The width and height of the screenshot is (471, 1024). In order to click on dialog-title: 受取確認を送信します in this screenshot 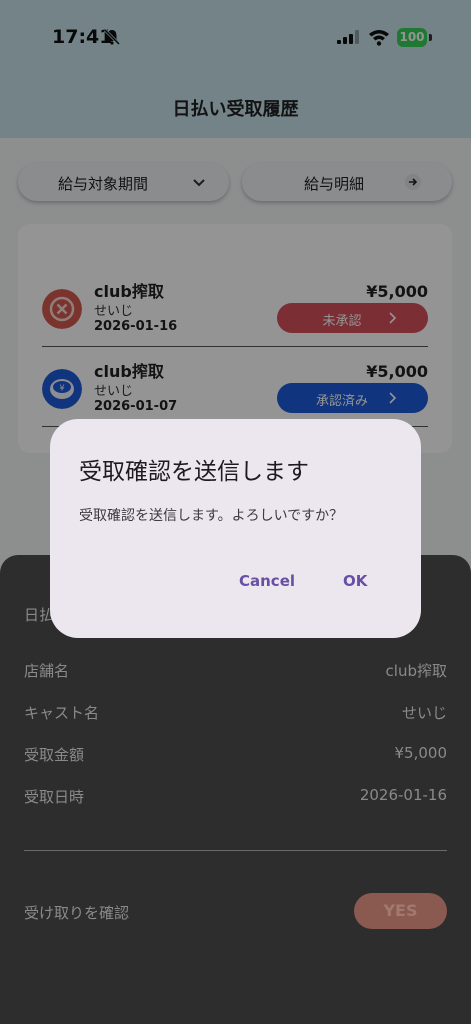, I will do `click(194, 472)`.